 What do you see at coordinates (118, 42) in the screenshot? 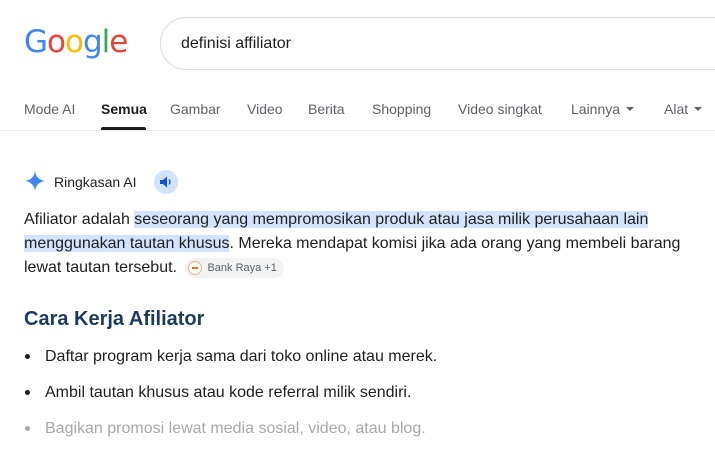
I see `logo-letter: e` at bounding box center [118, 42].